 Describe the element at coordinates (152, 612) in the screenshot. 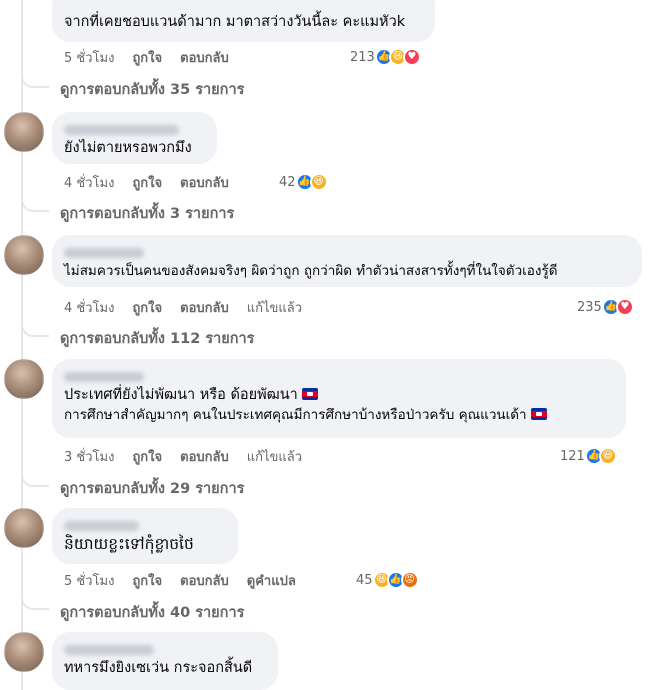

I see `view-replies-link: ดูการตอบกลับทั้ง 40 รายการ` at that location.